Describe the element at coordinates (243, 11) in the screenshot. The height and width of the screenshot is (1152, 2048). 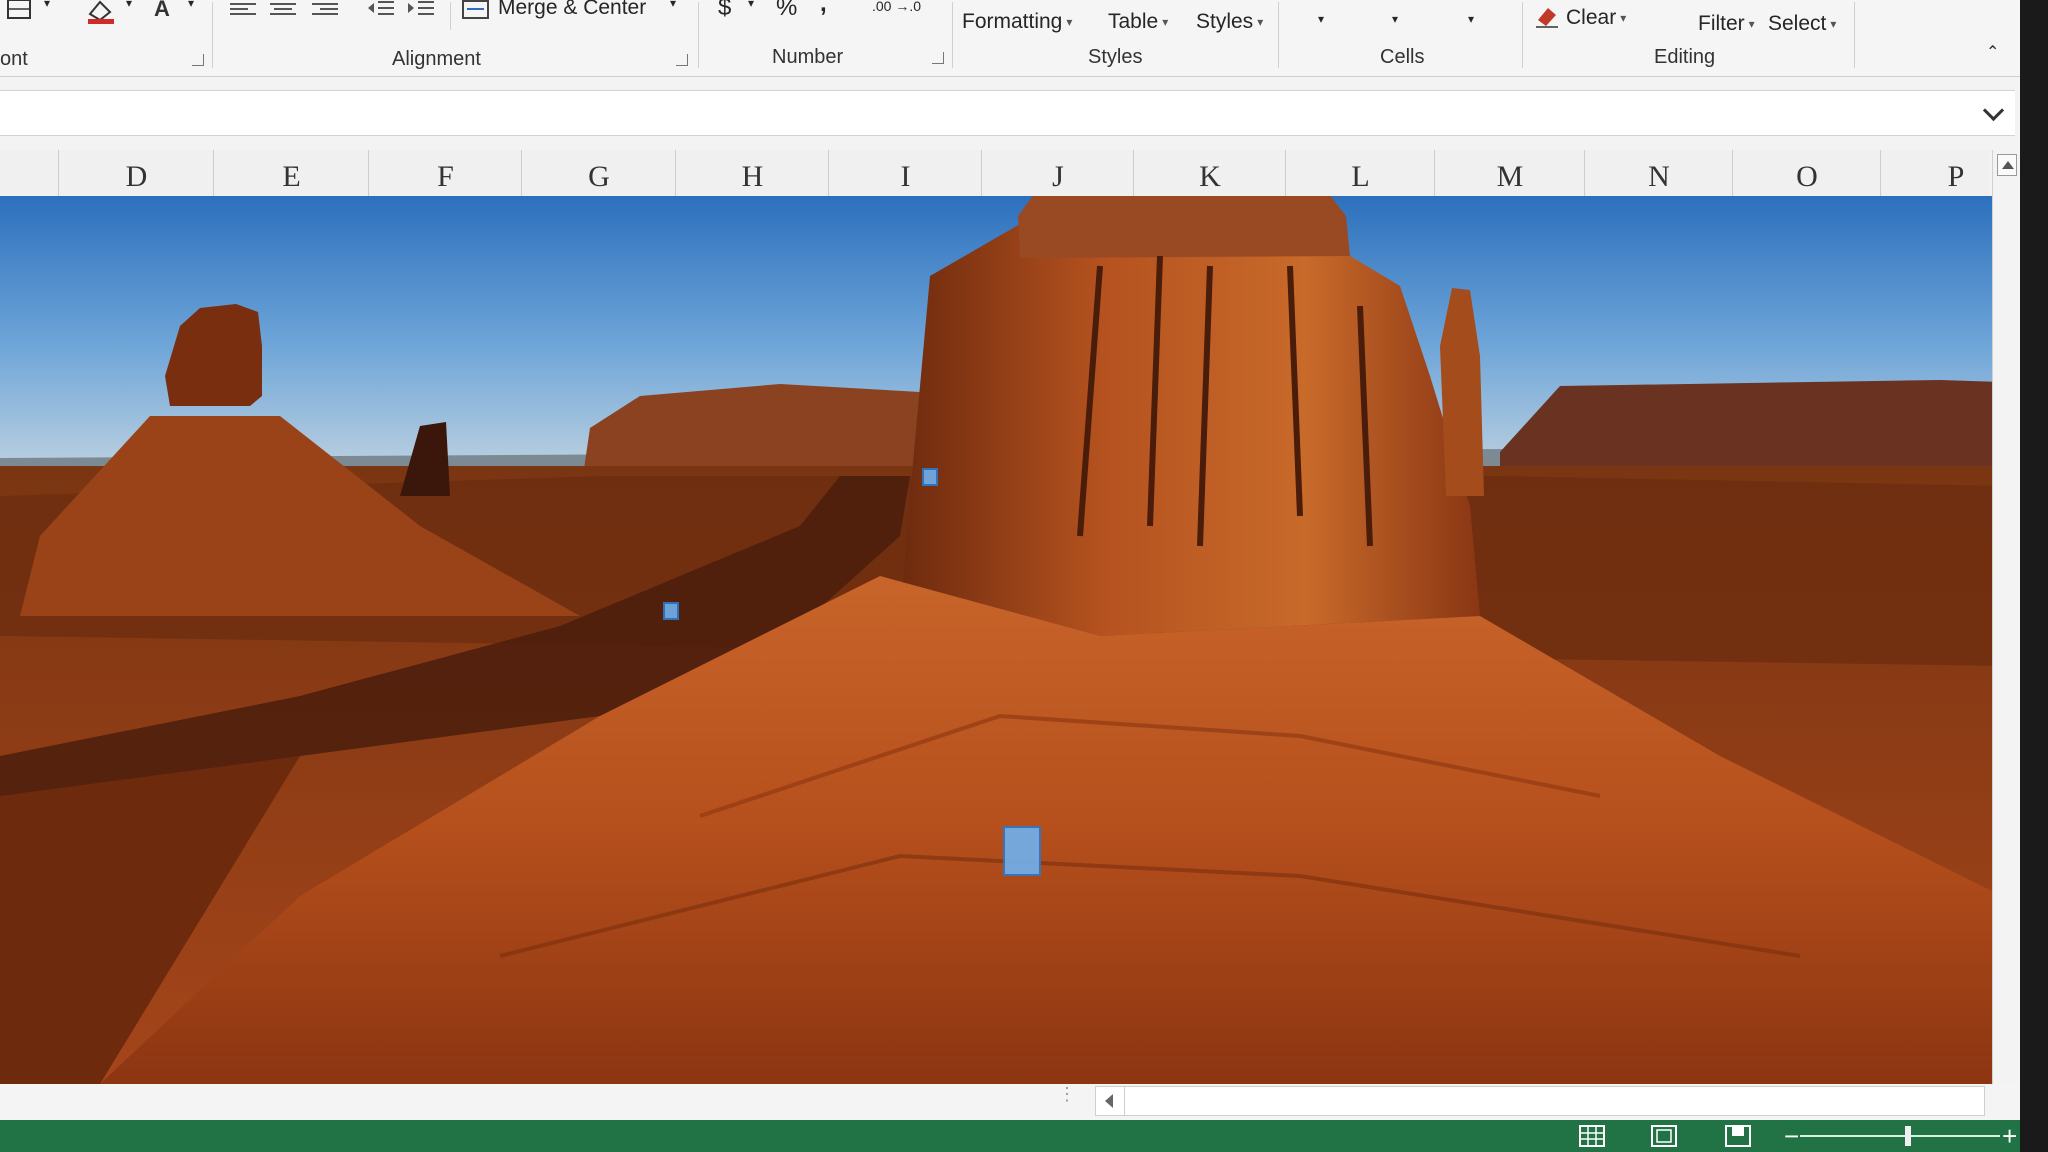
I see `align-left-icon` at that location.